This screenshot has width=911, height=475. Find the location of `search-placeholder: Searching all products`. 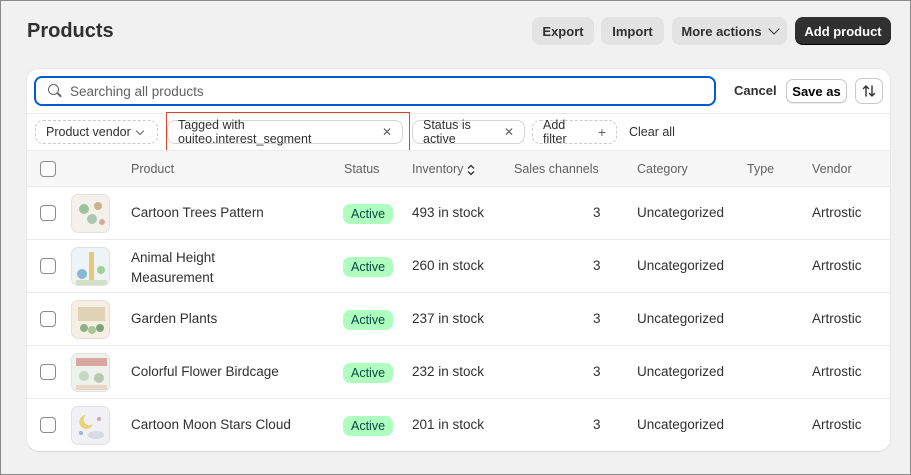

search-placeholder: Searching all products is located at coordinates (137, 91).